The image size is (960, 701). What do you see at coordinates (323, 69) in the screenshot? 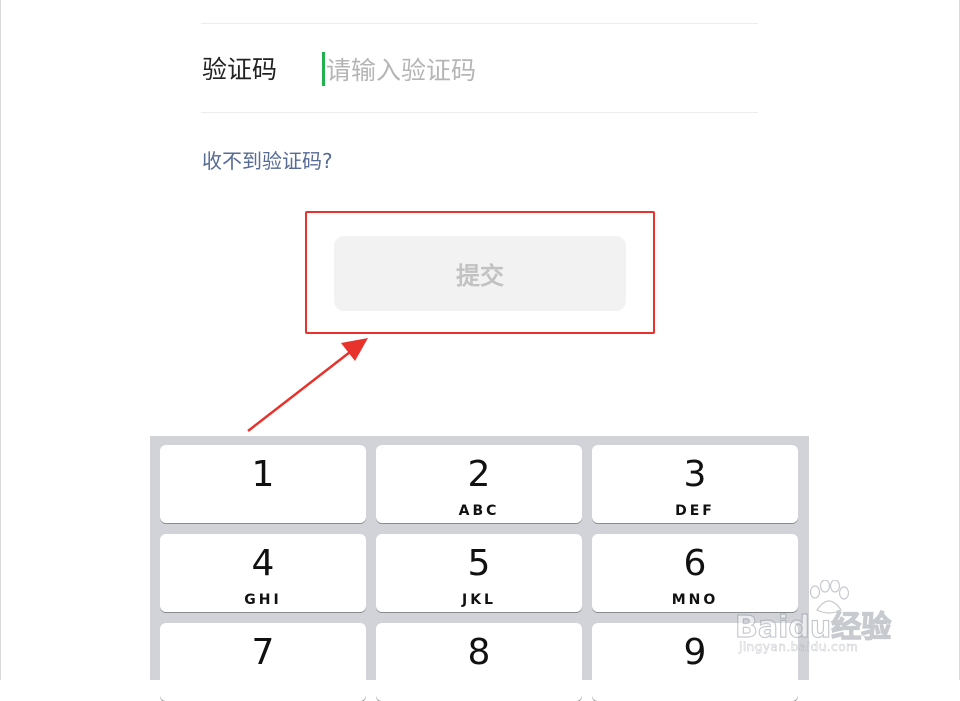
I see `text-cursor` at bounding box center [323, 69].